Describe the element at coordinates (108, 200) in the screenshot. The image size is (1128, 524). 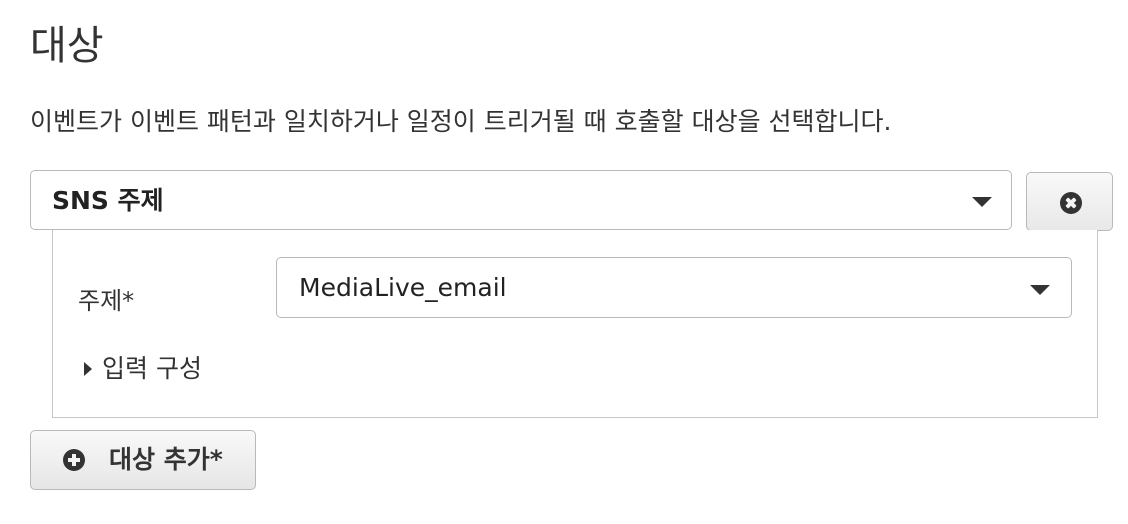
I see `target-type-value: SNS 주제` at that location.